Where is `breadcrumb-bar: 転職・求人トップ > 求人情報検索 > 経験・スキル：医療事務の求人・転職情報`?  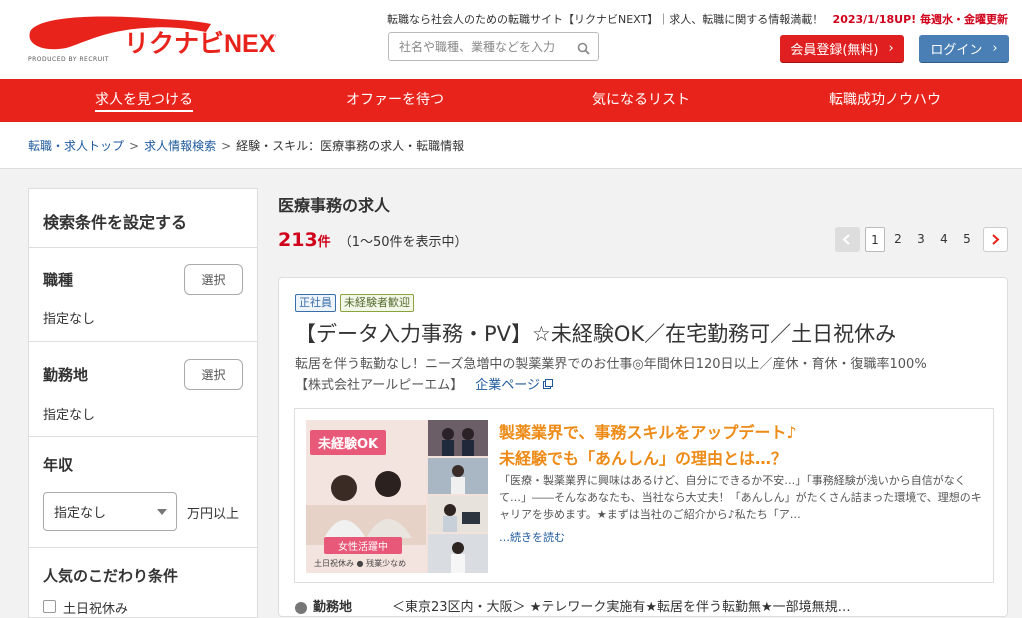
breadcrumb-bar: 転職・求人トップ > 求人情報検索 > 経験・スキル：医療事務の求人・転職情報 is located at coordinates (511, 145).